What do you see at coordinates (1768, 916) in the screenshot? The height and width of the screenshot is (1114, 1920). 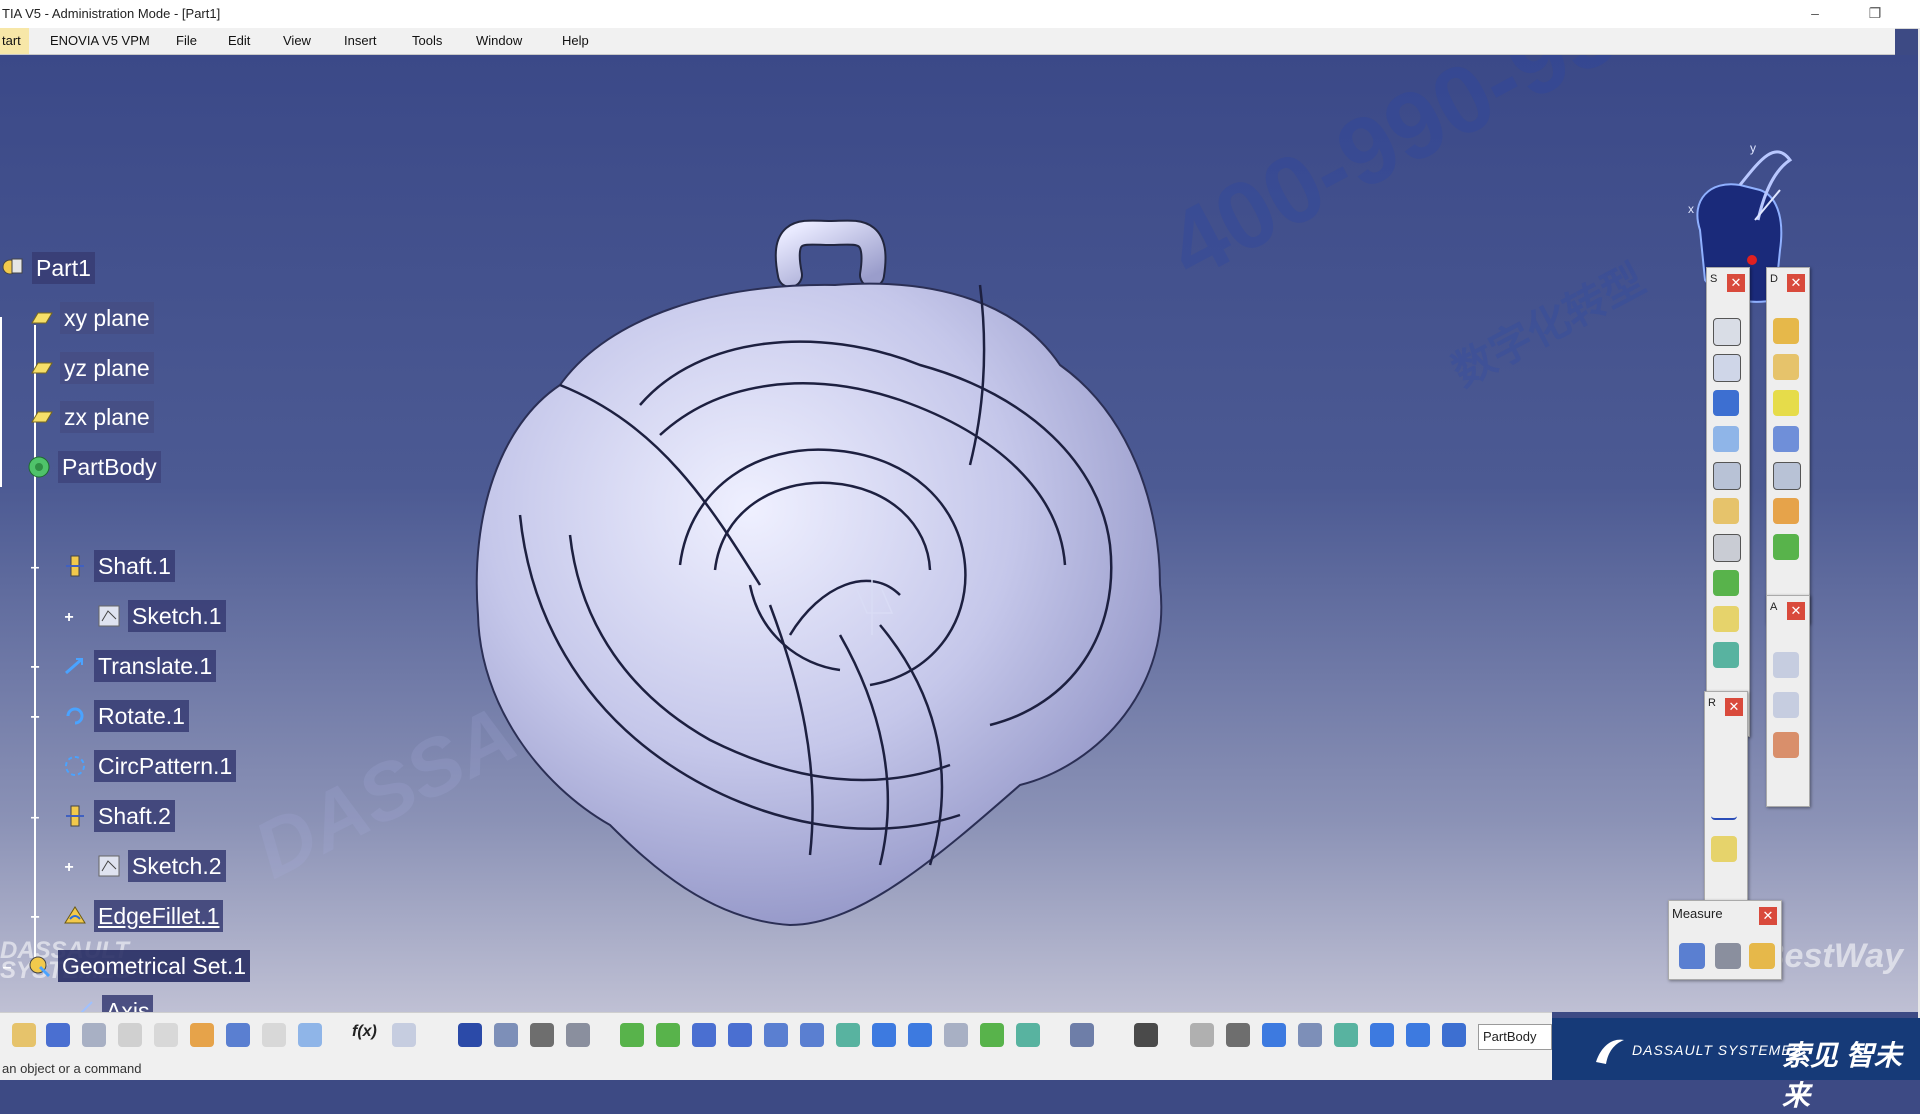 I see `close-measure-toolbar-button: ✕` at bounding box center [1768, 916].